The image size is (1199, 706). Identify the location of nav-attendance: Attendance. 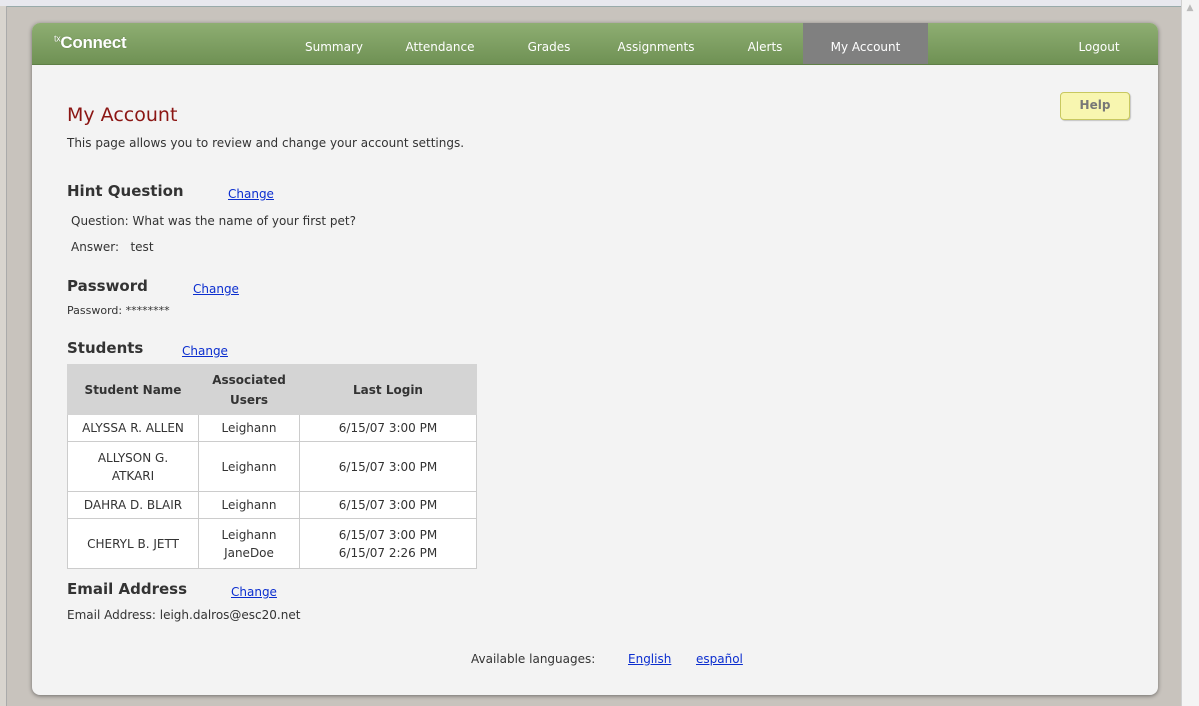
(440, 43).